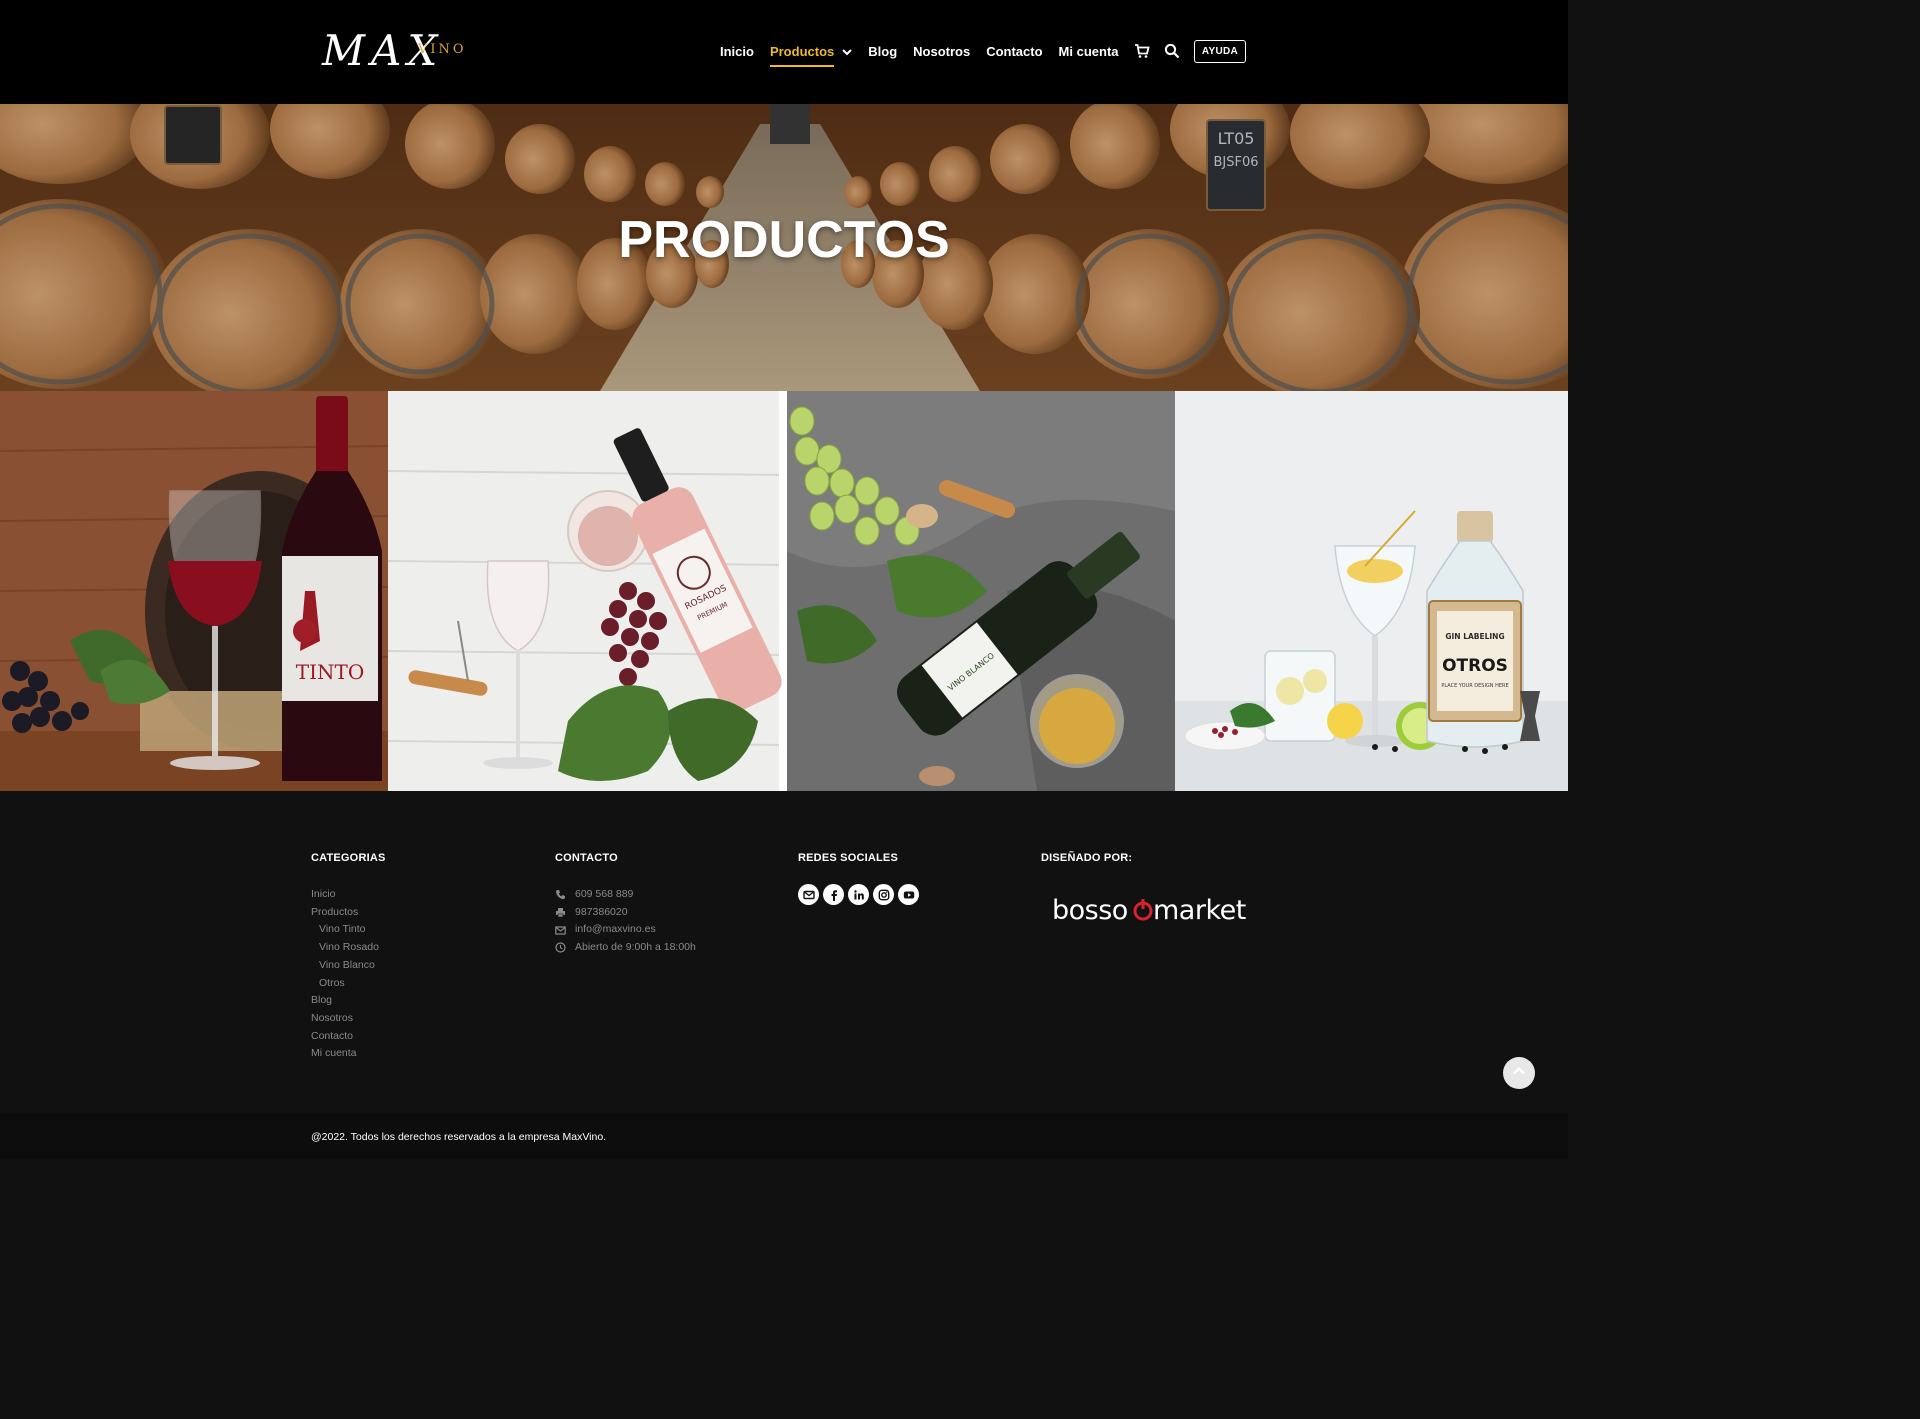 This screenshot has width=1920, height=1419. I want to click on site-logo: MAX VINO, so click(397, 53).